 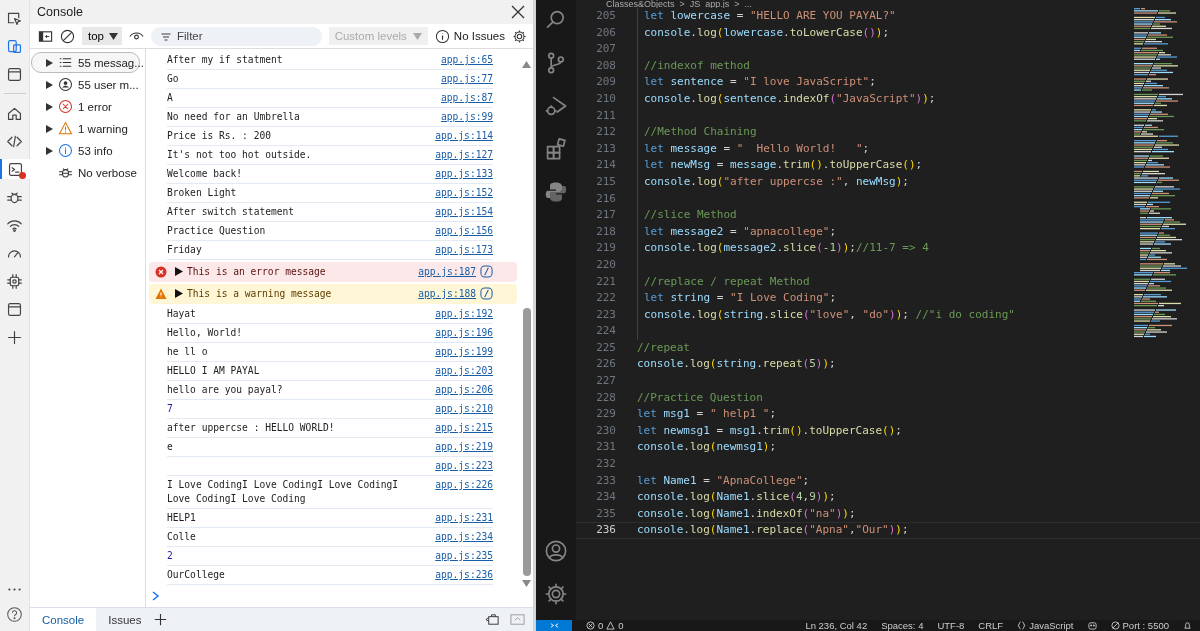 What do you see at coordinates (479, 36) in the screenshot?
I see `issues-count: No Issues` at bounding box center [479, 36].